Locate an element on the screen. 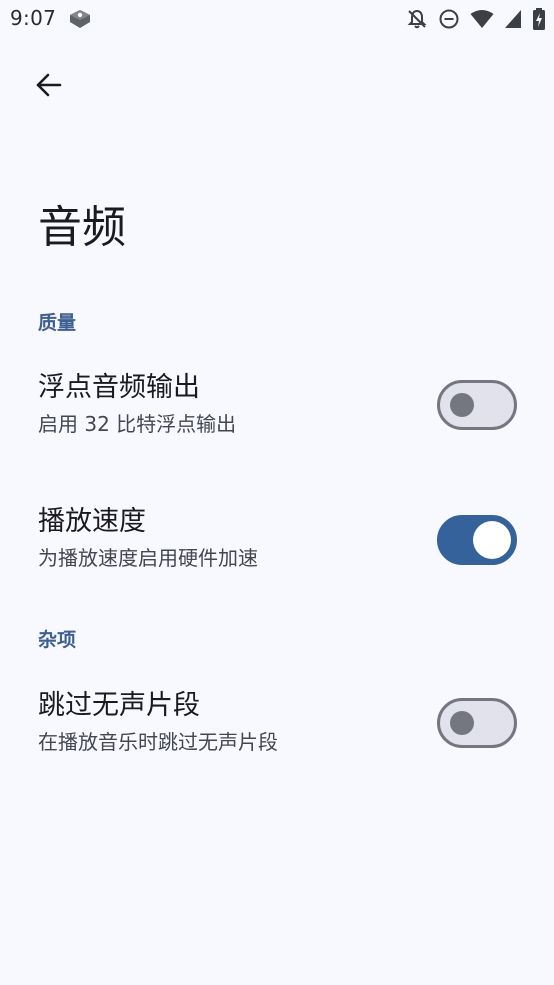 Image resolution: width=554 pixels, height=985 pixels. skip-silence-toggle is located at coordinates (477, 723).